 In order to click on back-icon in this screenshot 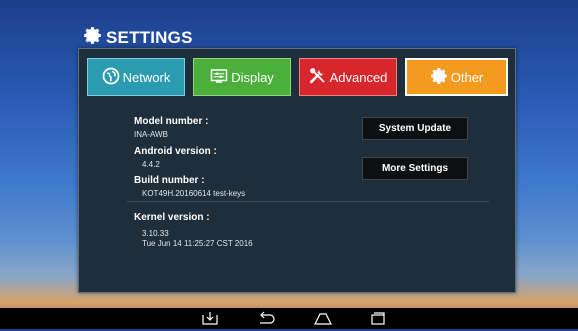, I will do `click(266, 318)`.